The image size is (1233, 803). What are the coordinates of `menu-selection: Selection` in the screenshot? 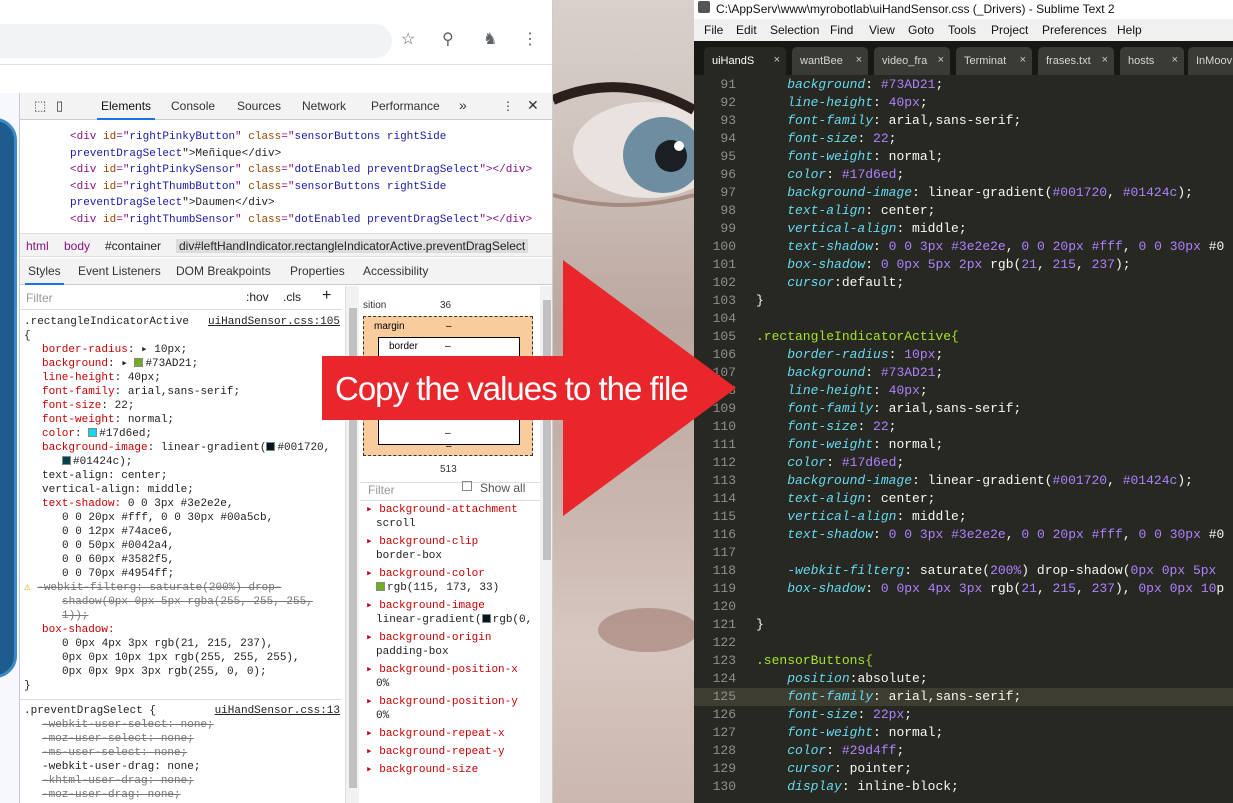 It's located at (794, 30).